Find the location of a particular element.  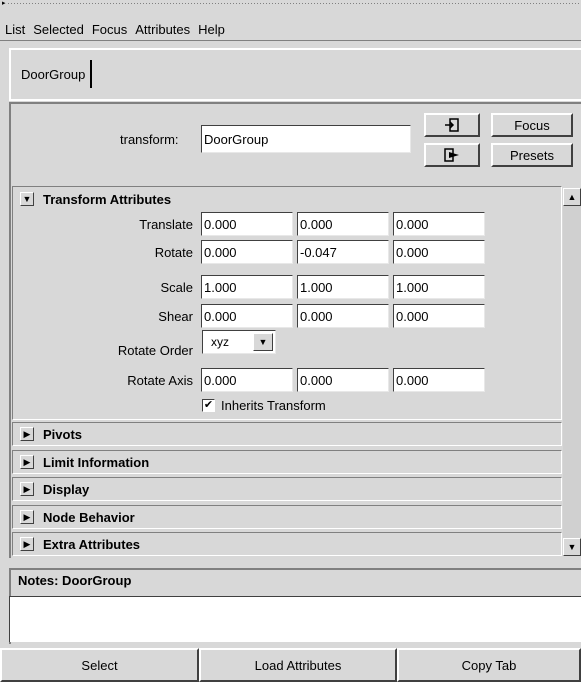

shear-y-field: 0.000 is located at coordinates (343, 316).